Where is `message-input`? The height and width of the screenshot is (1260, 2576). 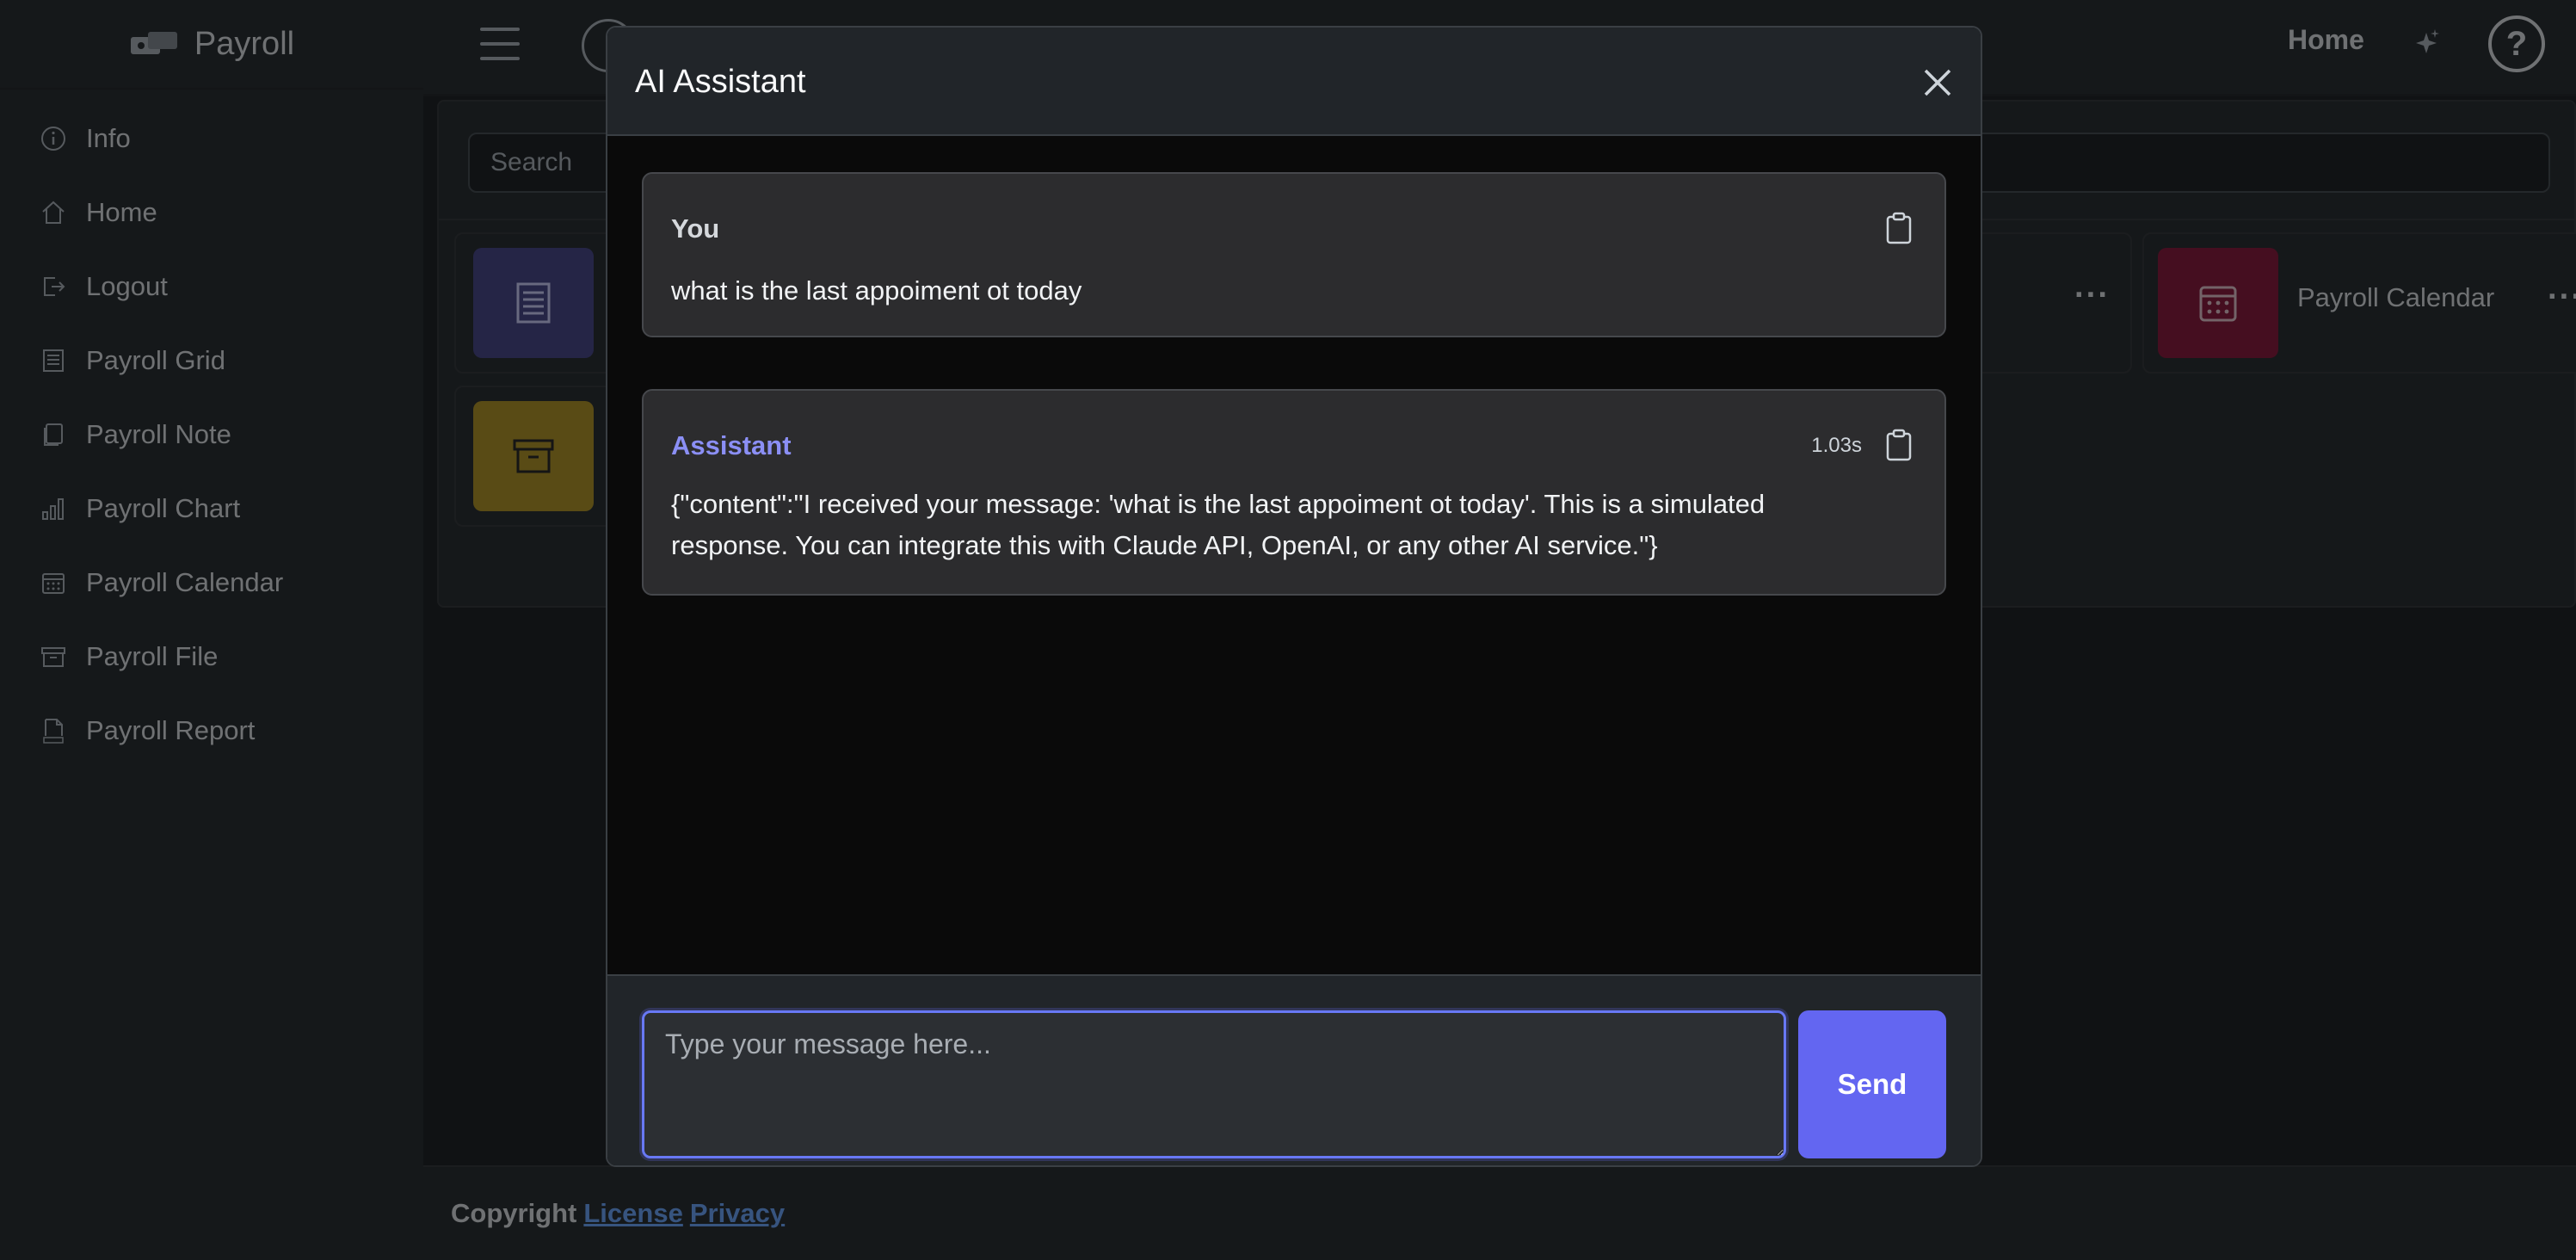
message-input is located at coordinates (1214, 1084).